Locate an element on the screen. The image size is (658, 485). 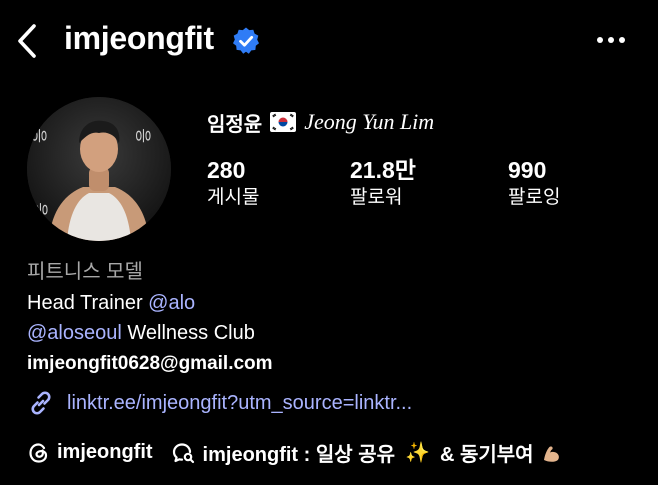
threads-feed-chip: imjeongfit : 일상 공유 ✨ & 동기부여 is located at coordinates (367, 452).